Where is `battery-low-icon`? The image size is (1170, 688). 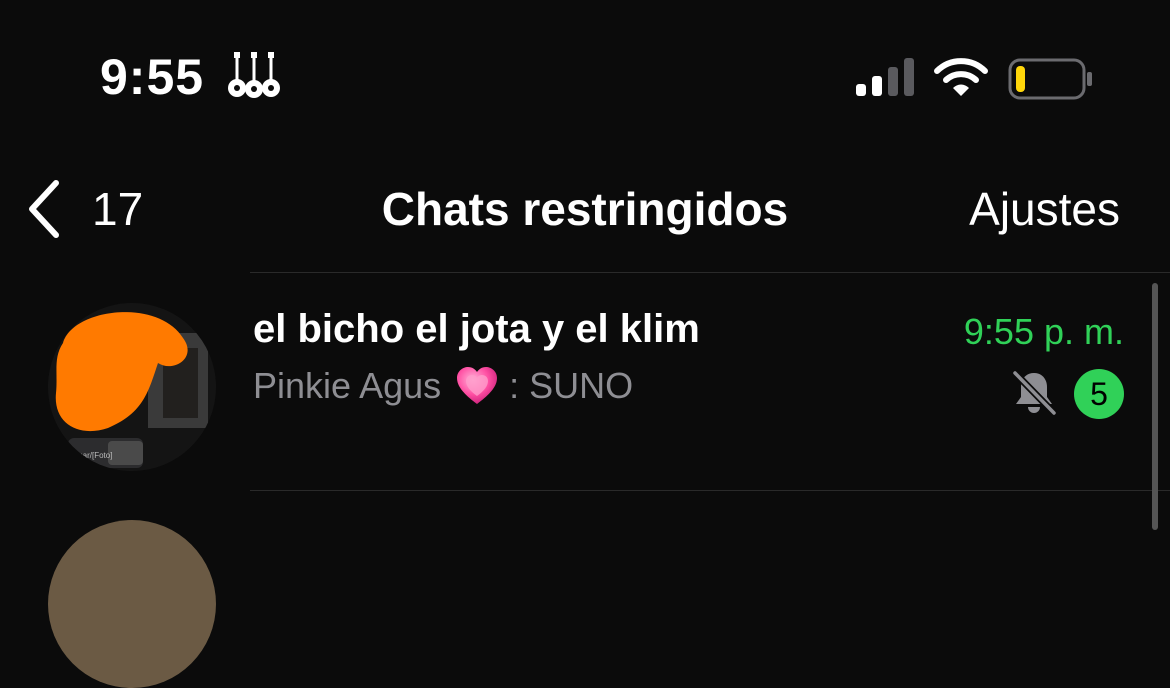
battery-low-icon is located at coordinates (1050, 79).